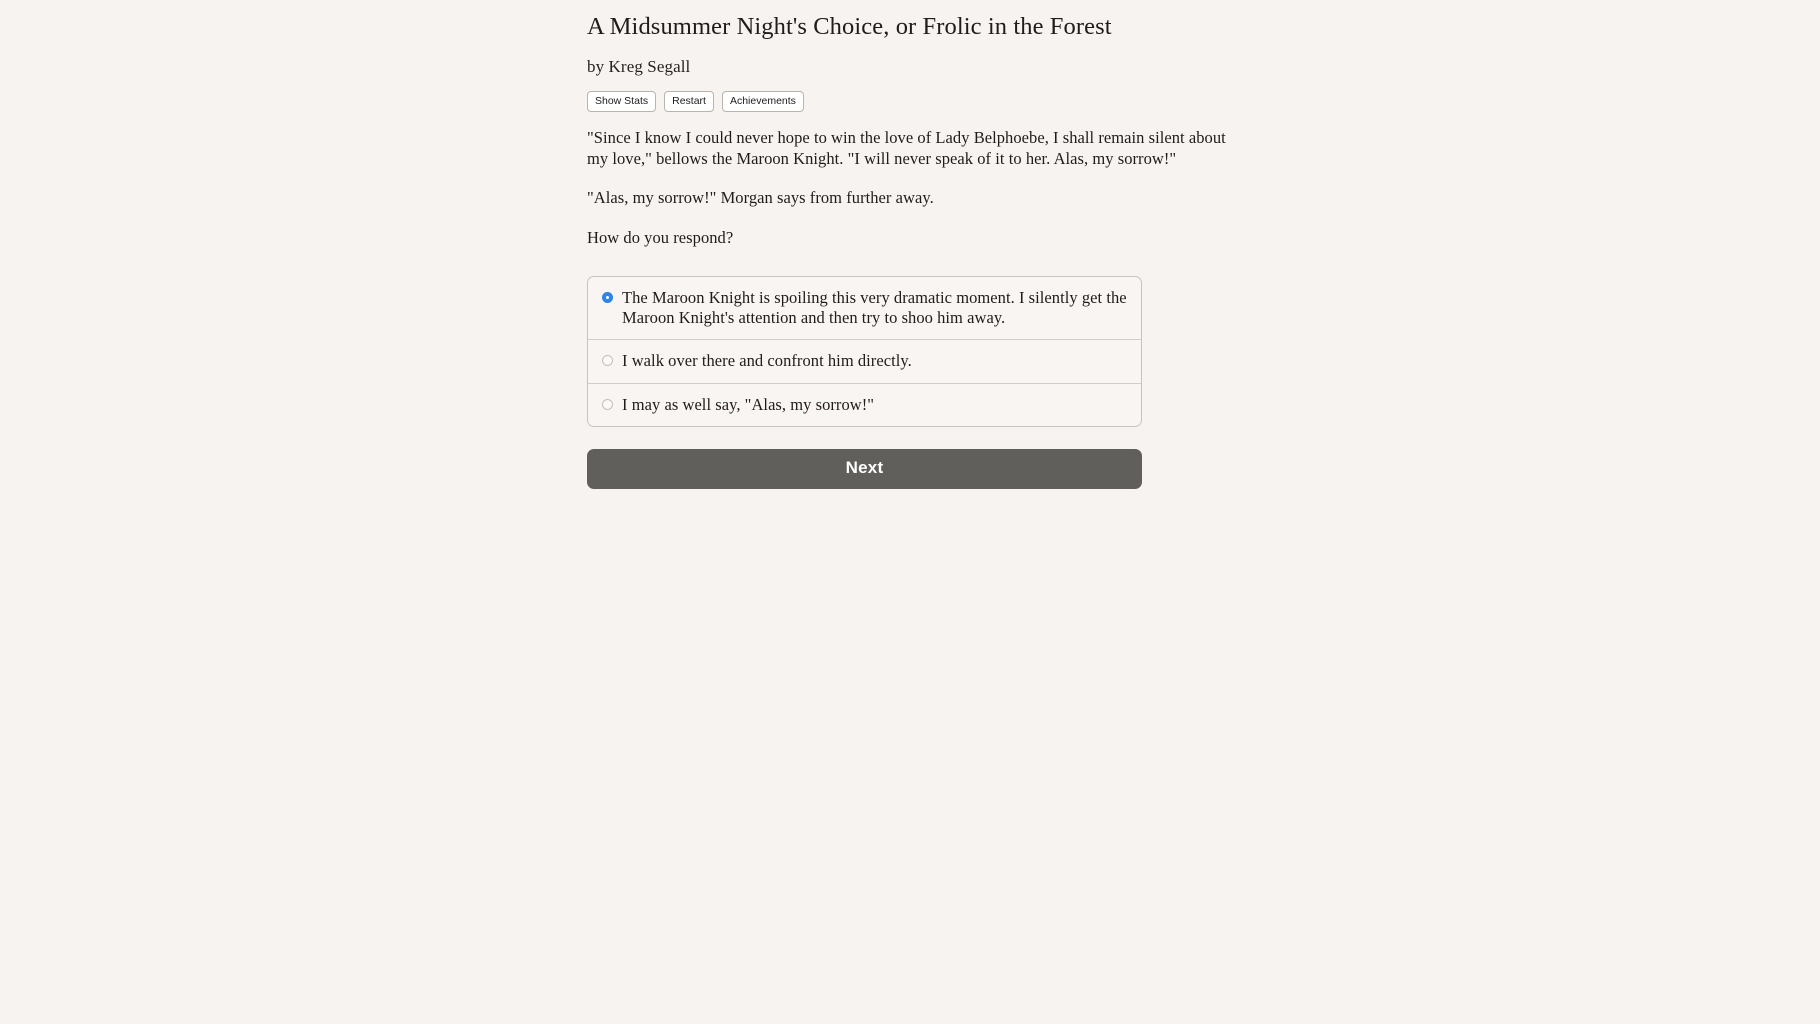 The width and height of the screenshot is (1820, 1024). What do you see at coordinates (748, 404) in the screenshot?
I see `choice-option-label: I may as well say, "Alas, my sorrow!"` at bounding box center [748, 404].